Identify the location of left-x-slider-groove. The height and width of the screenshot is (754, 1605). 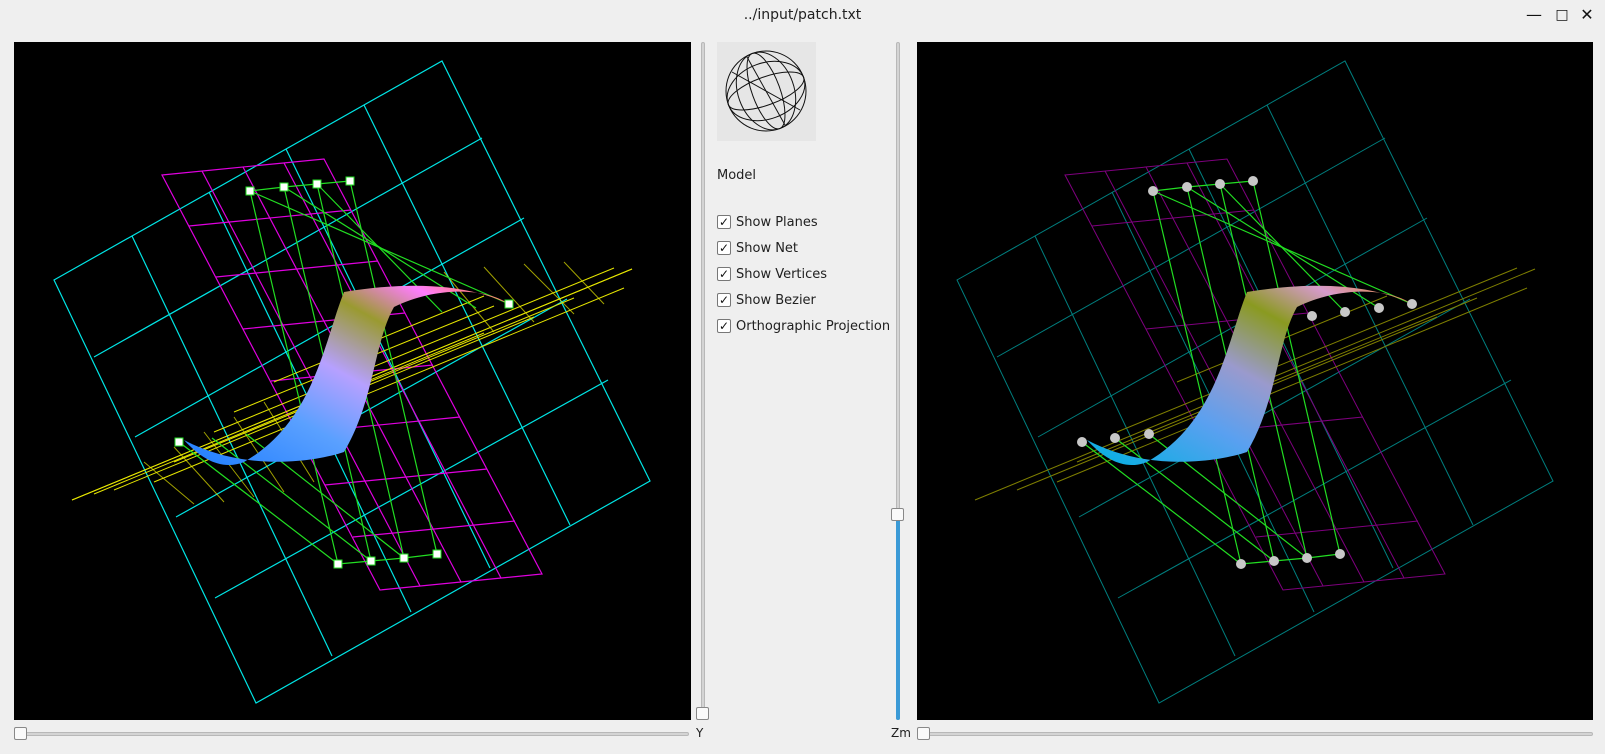
(351, 734).